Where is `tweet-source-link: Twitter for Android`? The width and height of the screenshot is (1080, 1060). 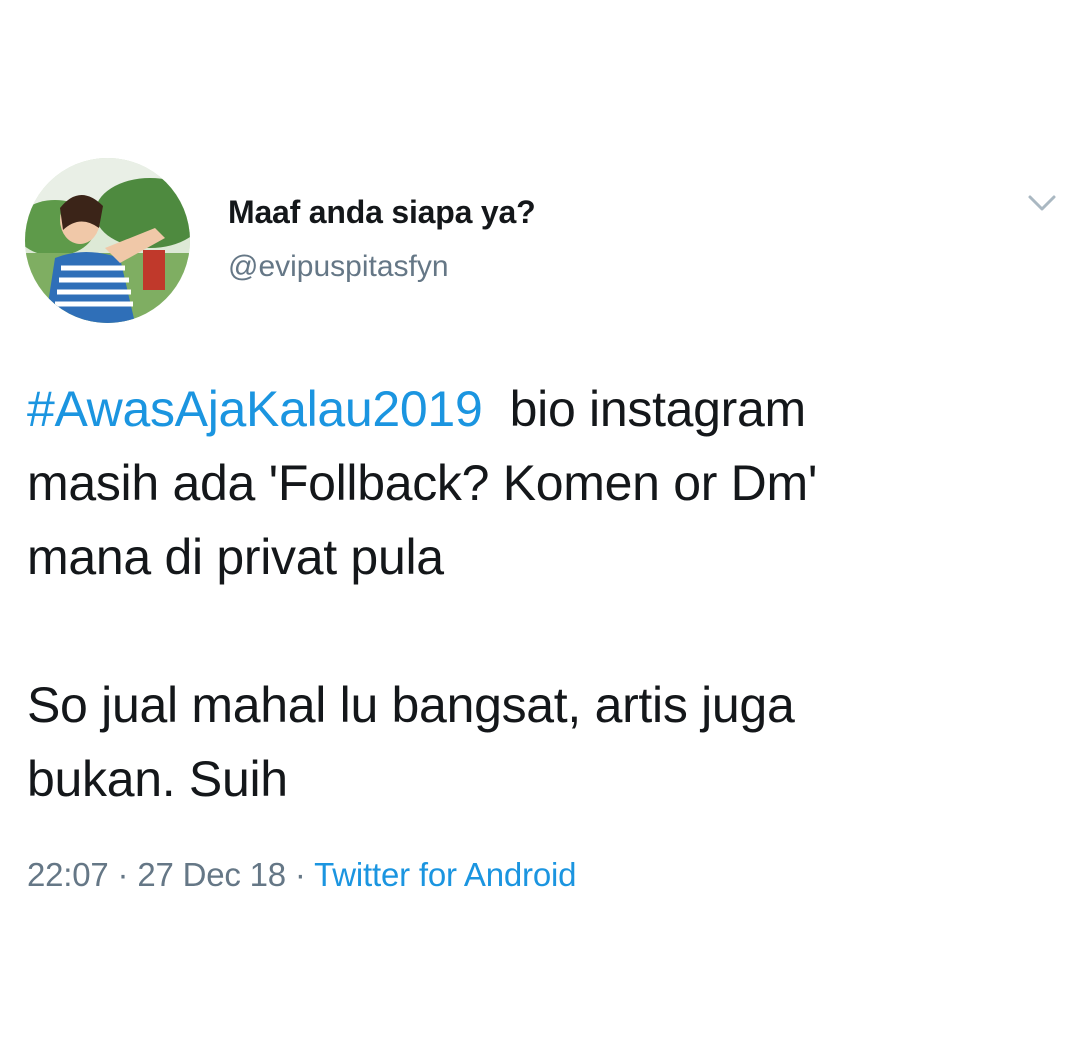
tweet-source-link: Twitter for Android is located at coordinates (445, 874).